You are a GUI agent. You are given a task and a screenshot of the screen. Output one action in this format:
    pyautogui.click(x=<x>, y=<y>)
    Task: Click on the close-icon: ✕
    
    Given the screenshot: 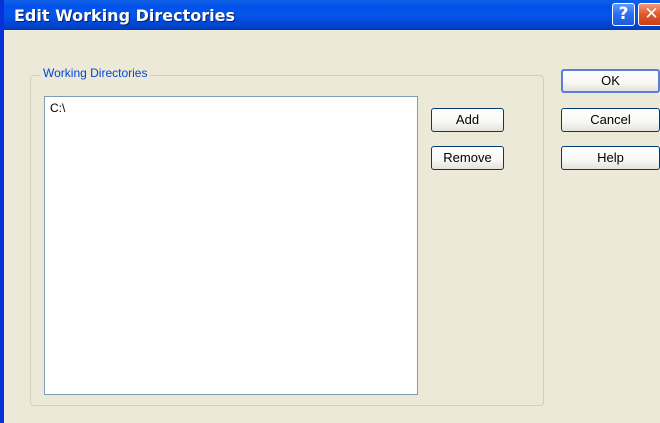 What is the action you would take?
    pyautogui.click(x=649, y=14)
    